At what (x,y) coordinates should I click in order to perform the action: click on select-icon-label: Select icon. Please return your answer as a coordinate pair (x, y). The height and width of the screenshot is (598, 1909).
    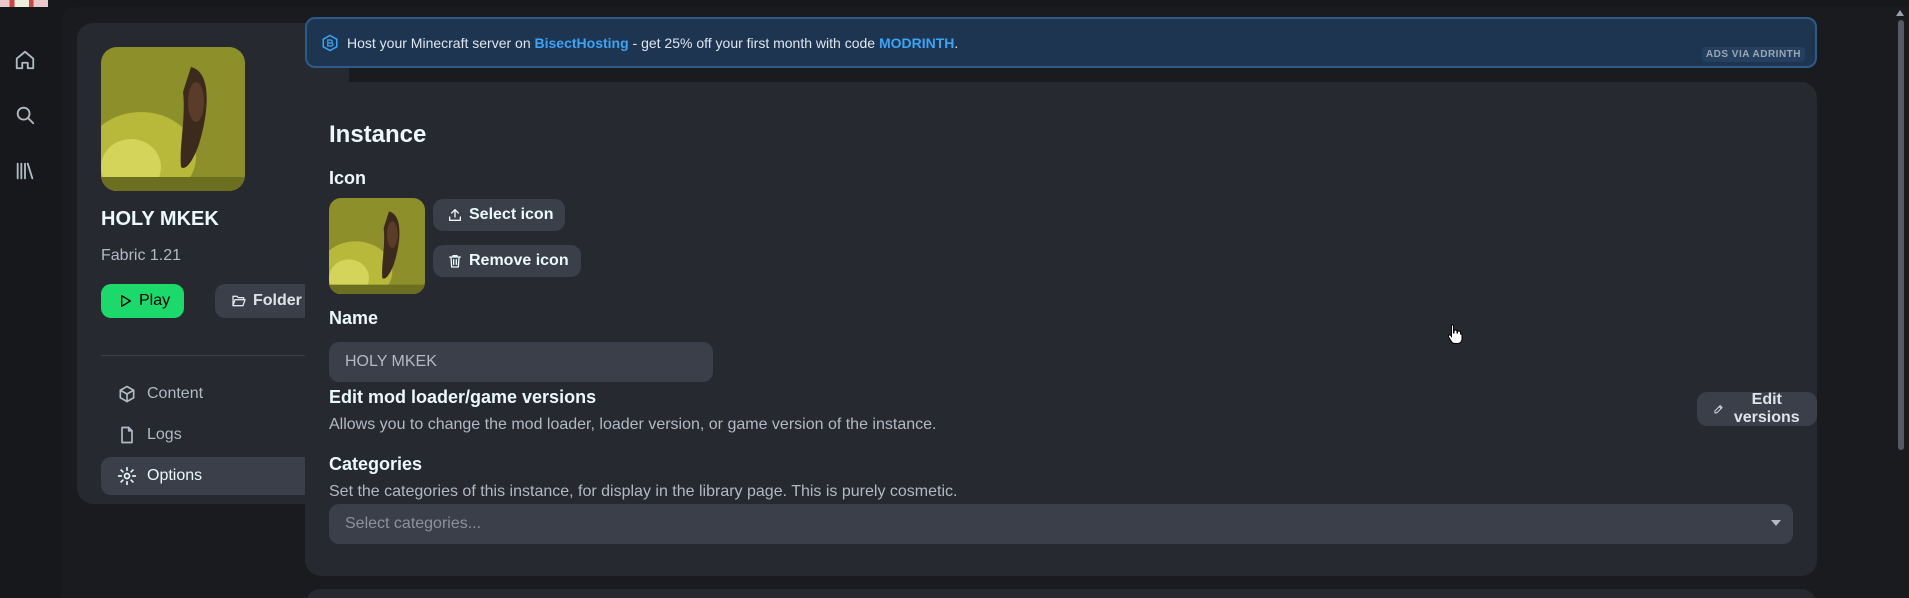
    Looking at the image, I should click on (511, 214).